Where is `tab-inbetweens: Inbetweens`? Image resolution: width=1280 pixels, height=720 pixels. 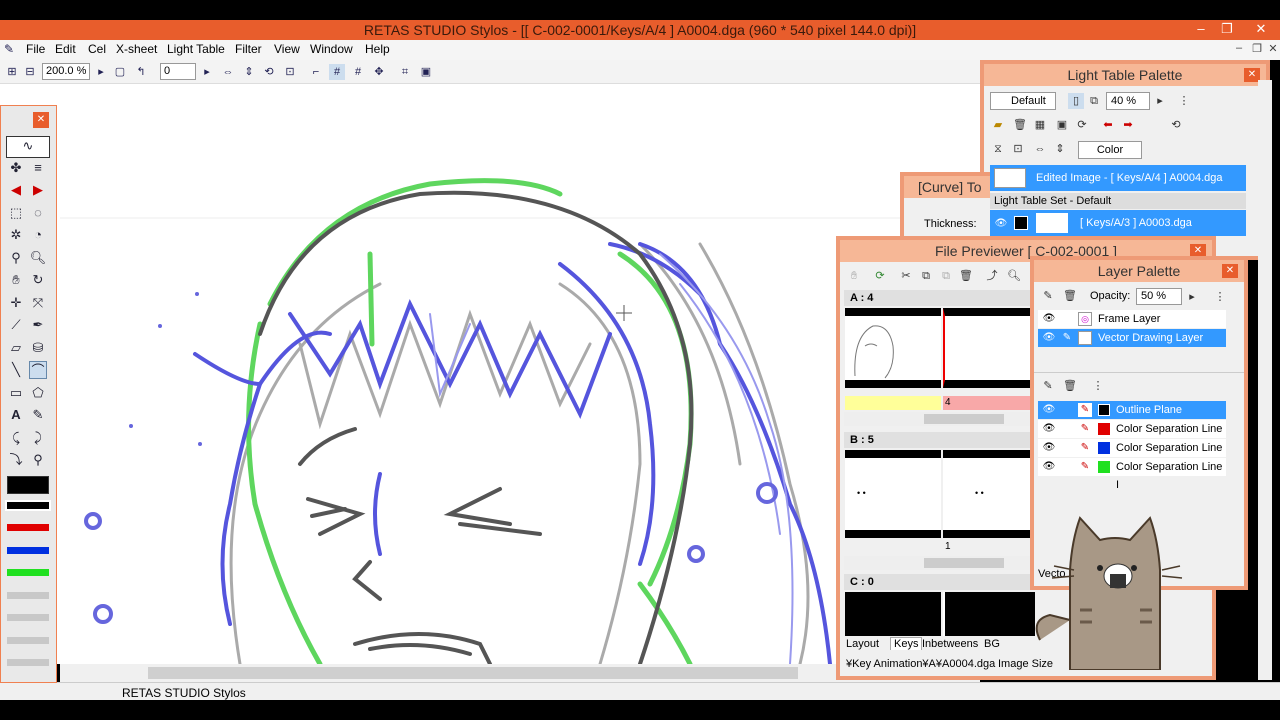
tab-inbetweens: Inbetweens is located at coordinates (950, 644).